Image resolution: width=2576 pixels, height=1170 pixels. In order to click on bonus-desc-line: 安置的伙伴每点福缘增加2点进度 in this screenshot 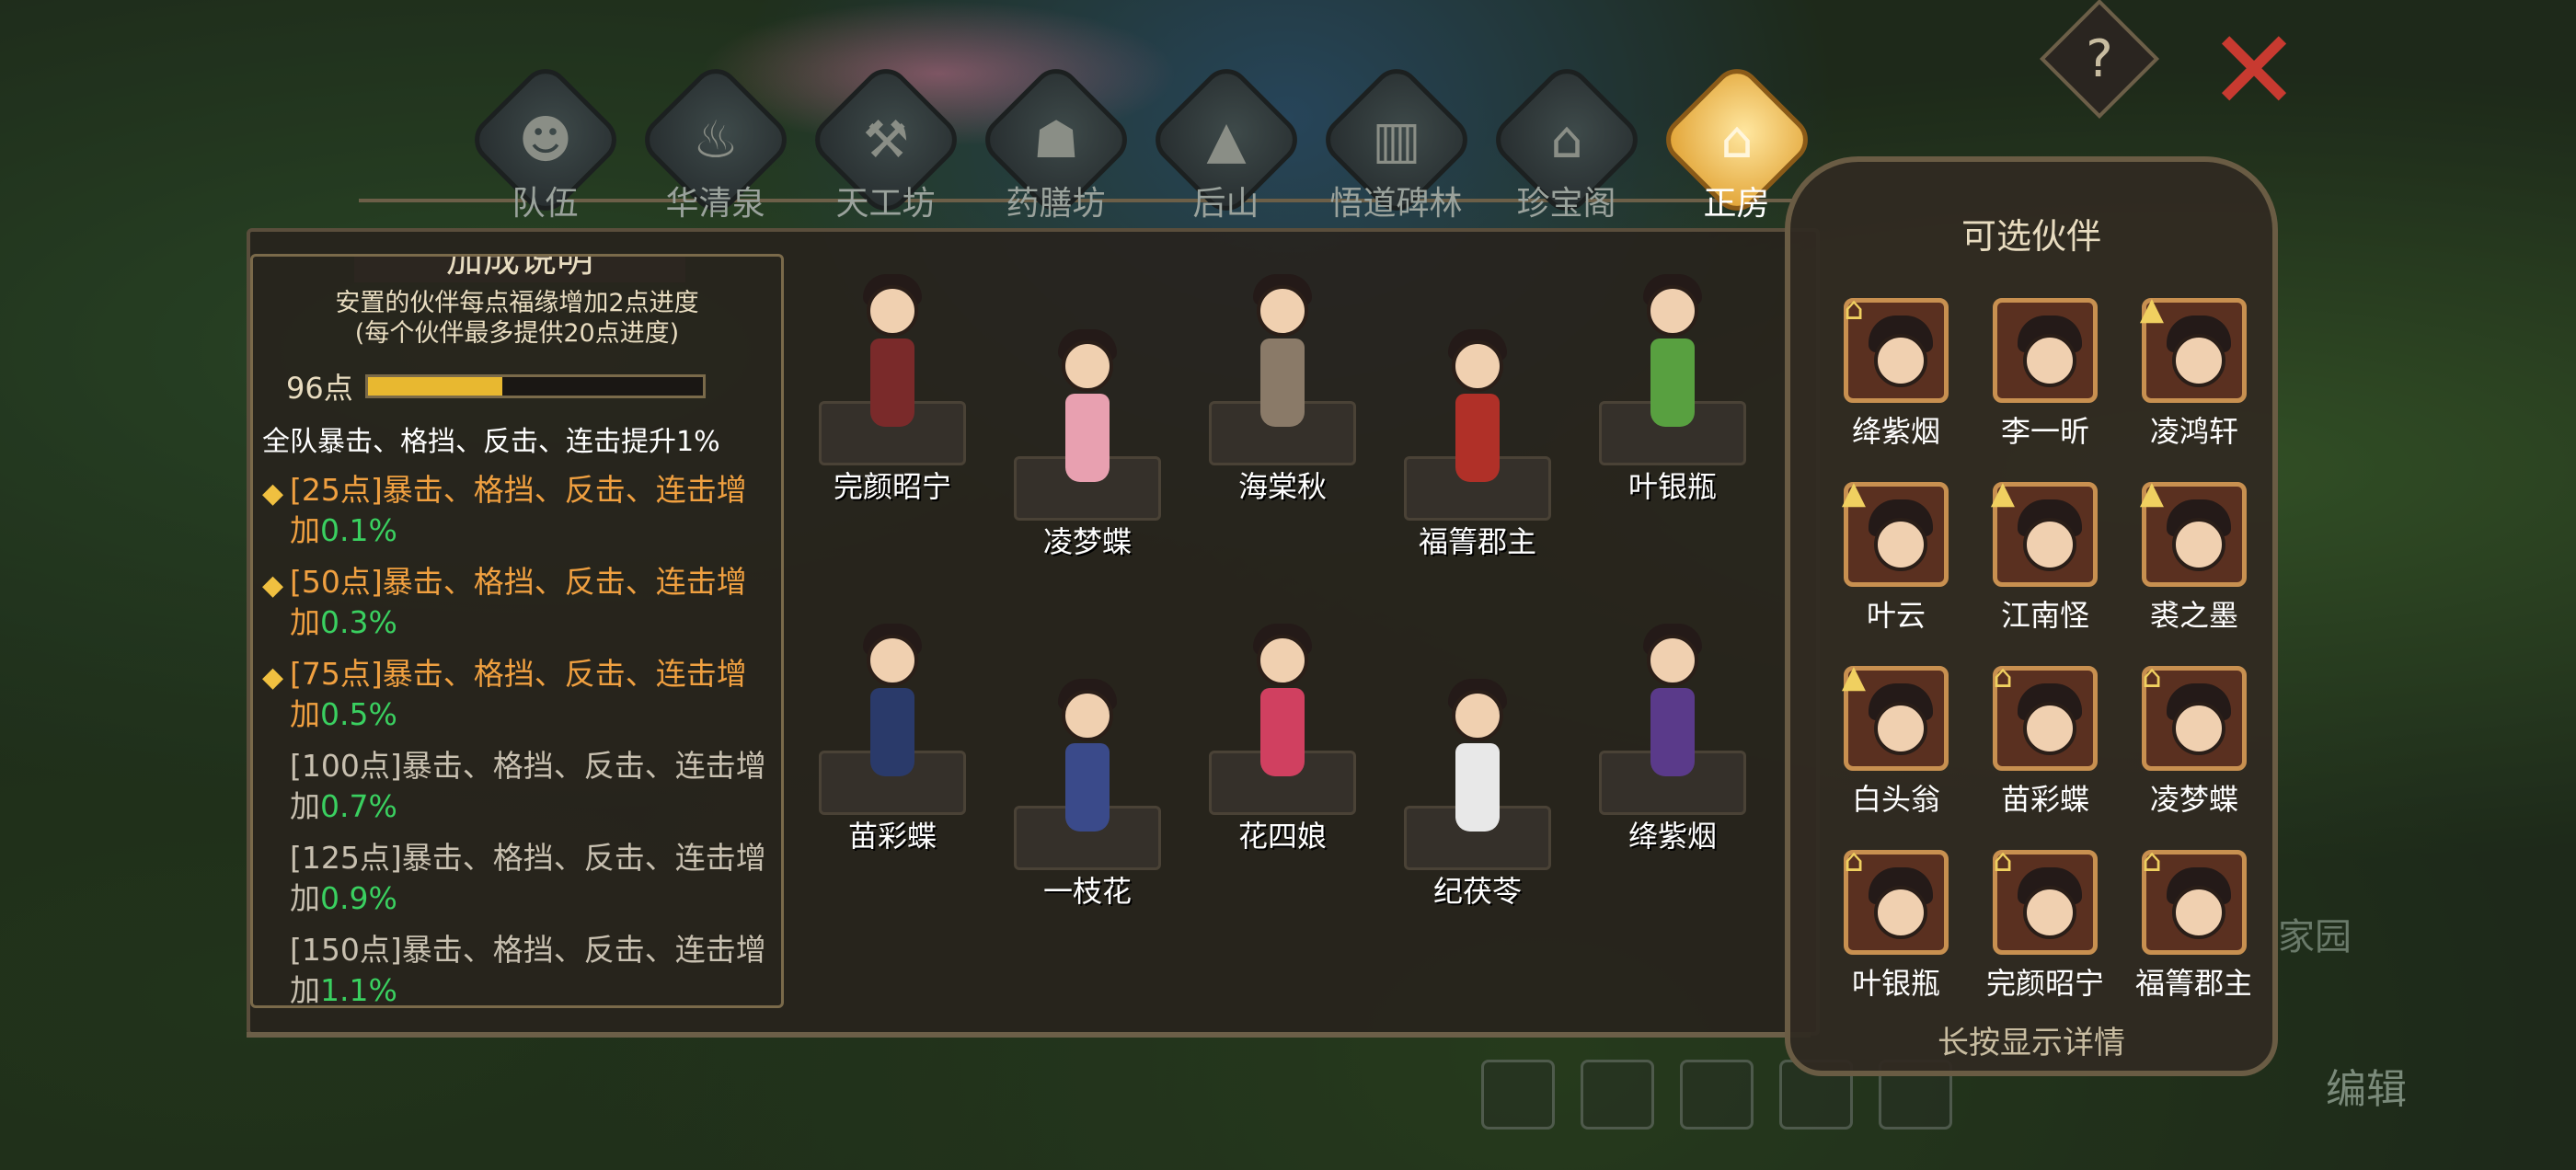, I will do `click(517, 303)`.